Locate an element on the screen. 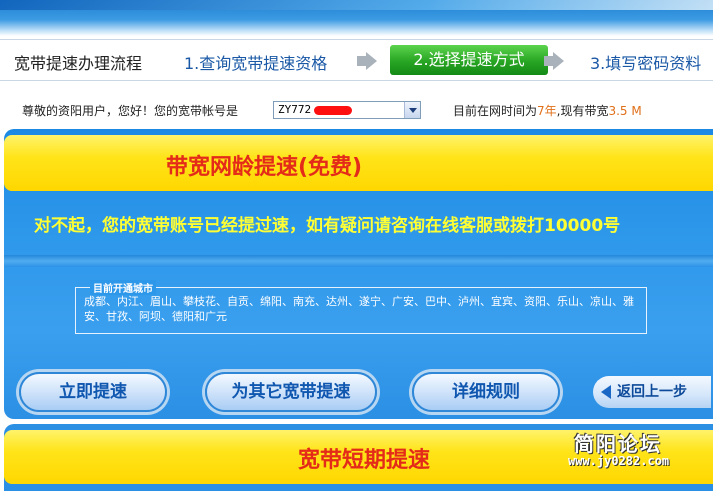 The height and width of the screenshot is (491, 713). free-speedup-header: 带宽网龄提速(免费) is located at coordinates (358, 163).